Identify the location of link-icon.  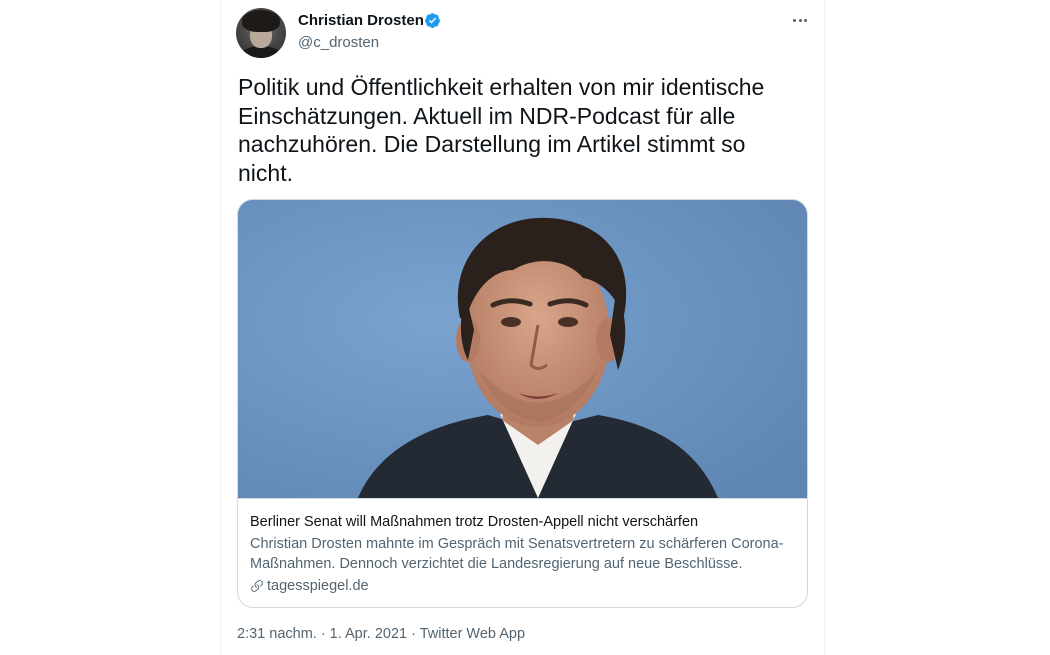
(257, 586).